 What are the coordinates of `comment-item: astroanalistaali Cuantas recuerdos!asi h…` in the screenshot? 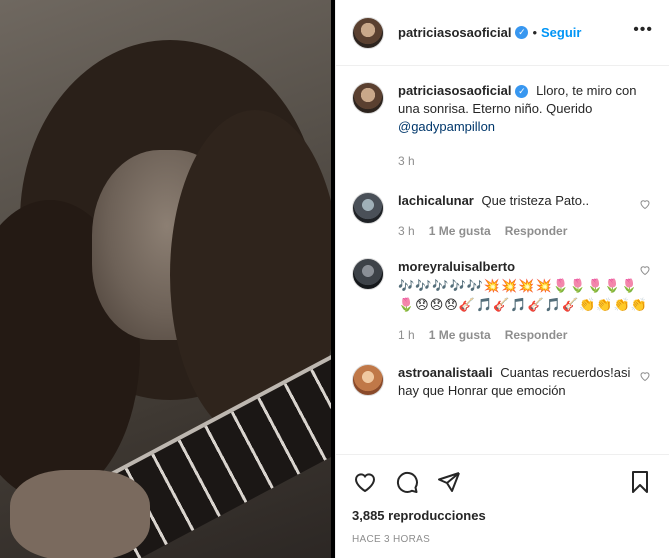 It's located at (502, 382).